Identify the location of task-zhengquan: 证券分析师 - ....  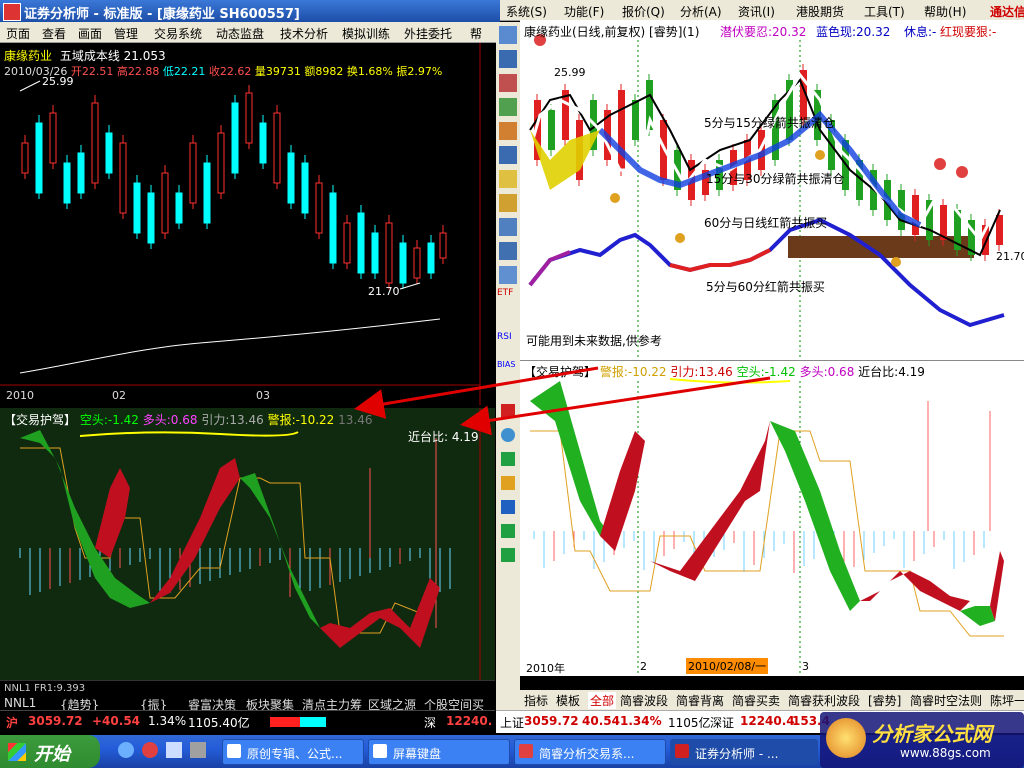
(744, 752).